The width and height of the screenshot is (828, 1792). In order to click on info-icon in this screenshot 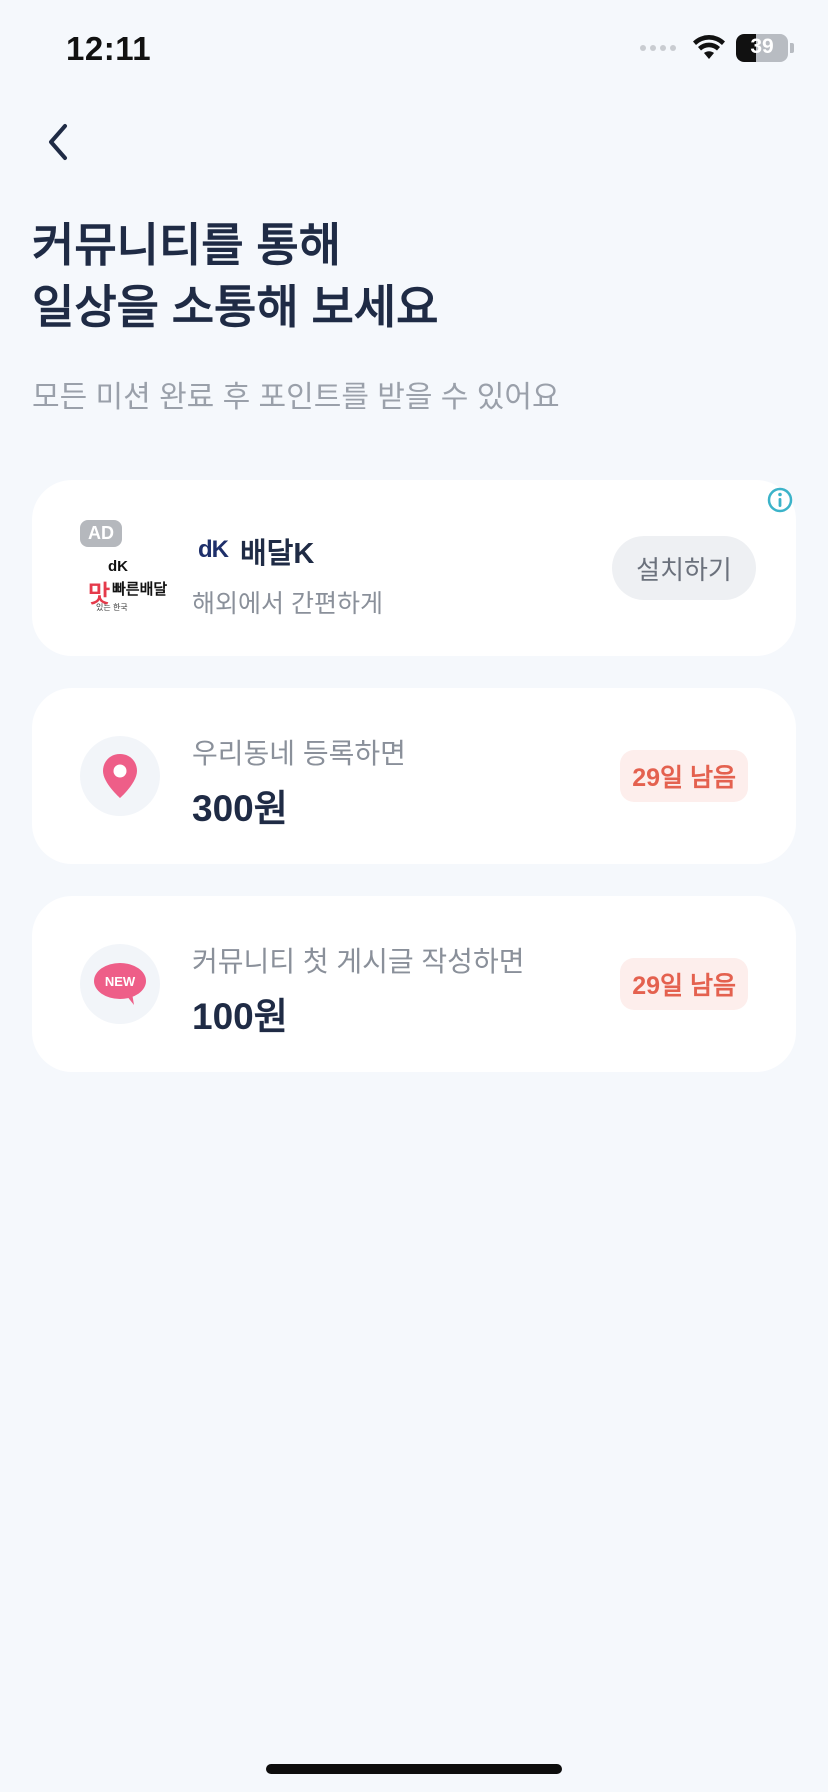, I will do `click(780, 500)`.